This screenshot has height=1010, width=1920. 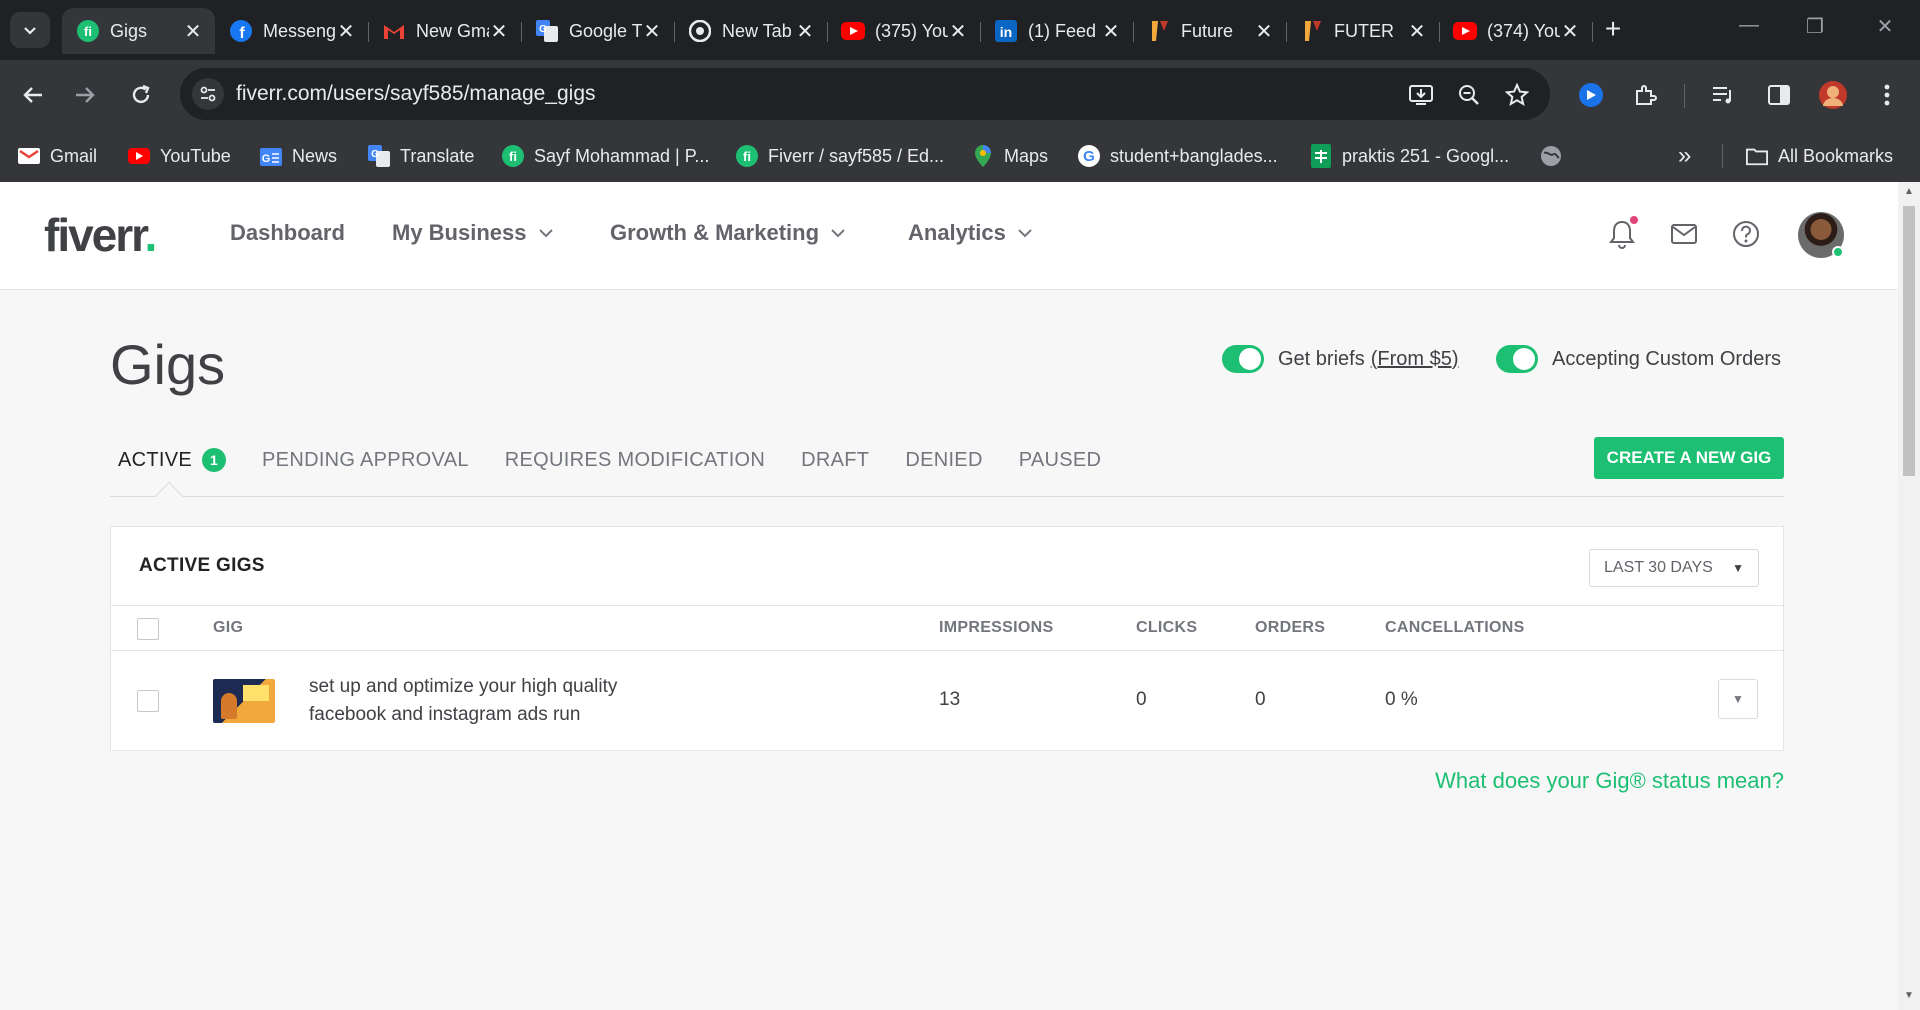 I want to click on tab-denied: DENIED, so click(x=943, y=460).